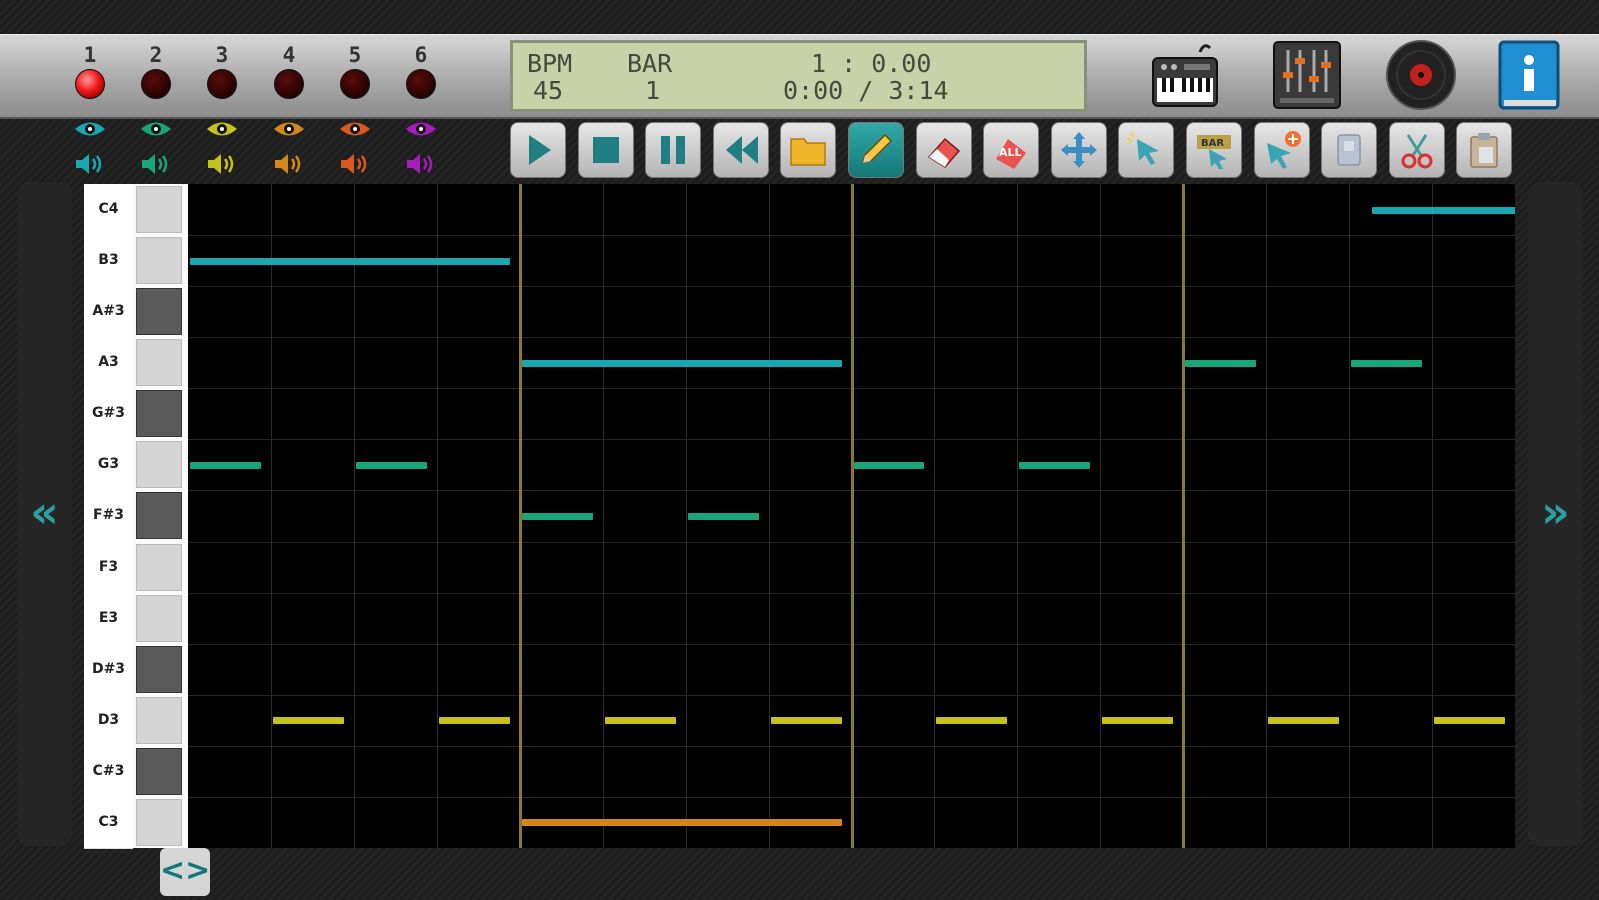  I want to click on horizontal-scroll-toggle: <>, so click(185, 872).